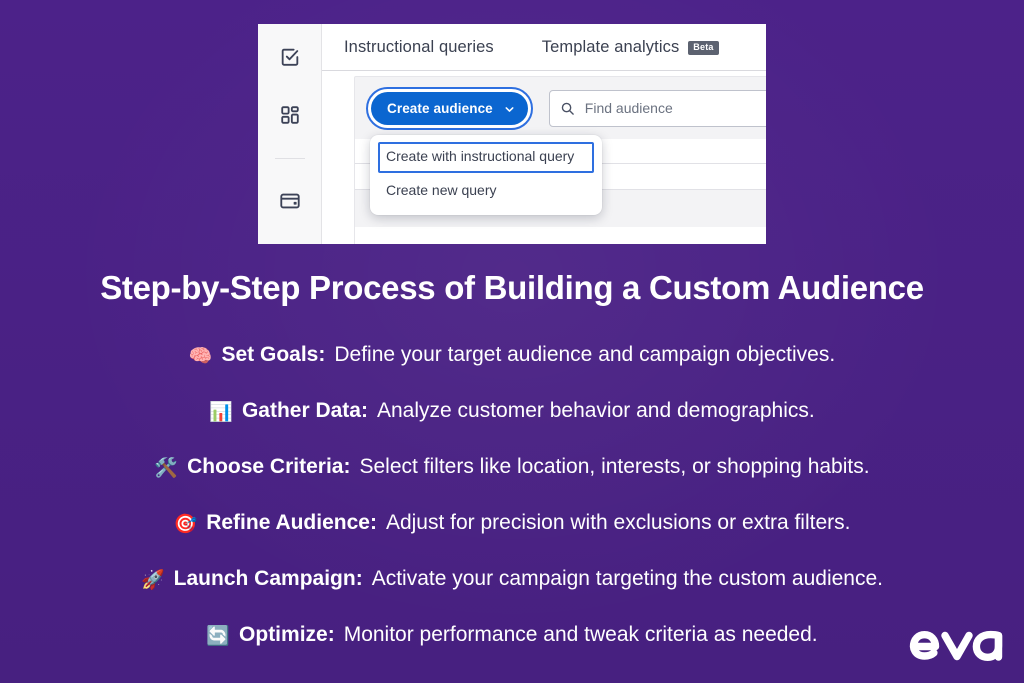 This screenshot has height=683, width=1024. What do you see at coordinates (269, 466) in the screenshot?
I see `step-label: Choose Criteria:` at bounding box center [269, 466].